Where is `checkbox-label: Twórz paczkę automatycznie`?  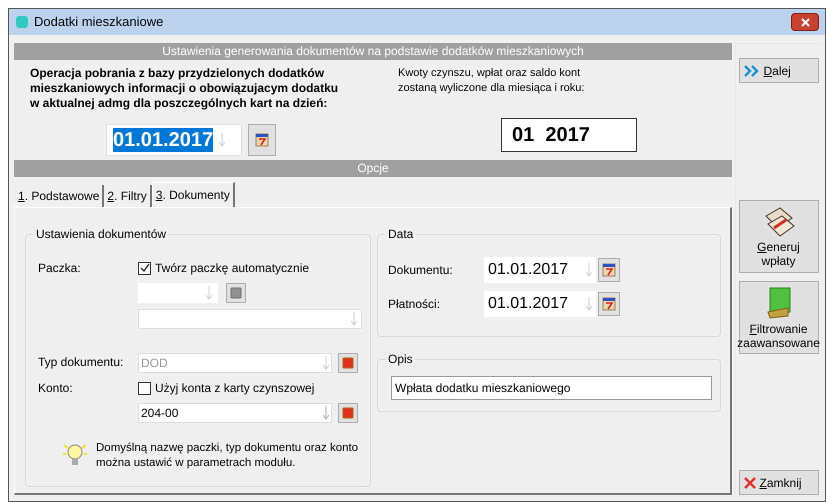
checkbox-label: Twórz paczkę automatycznie is located at coordinates (232, 268).